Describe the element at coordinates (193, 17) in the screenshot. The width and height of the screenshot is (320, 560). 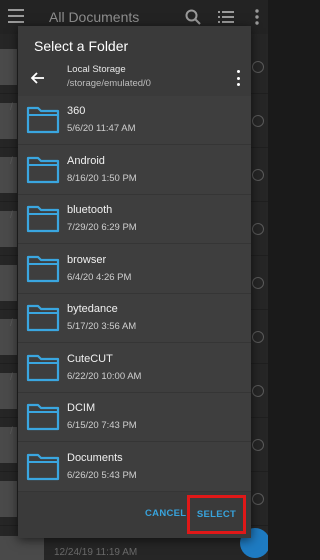
I see `search-icon` at that location.